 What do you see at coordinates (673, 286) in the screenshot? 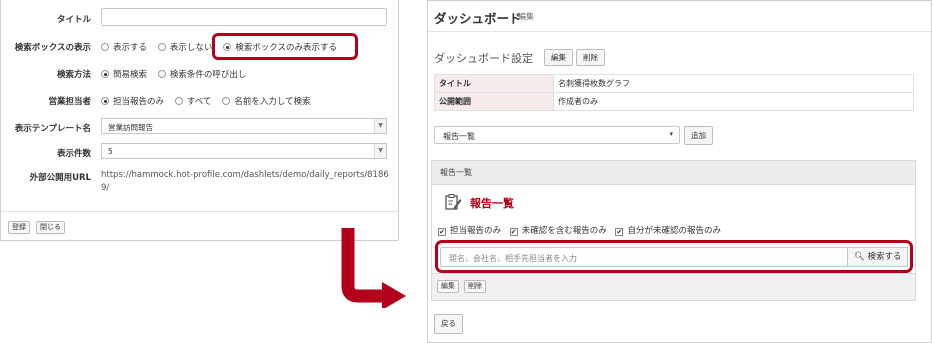
I see `dashlet-footer: 編集 削除` at bounding box center [673, 286].